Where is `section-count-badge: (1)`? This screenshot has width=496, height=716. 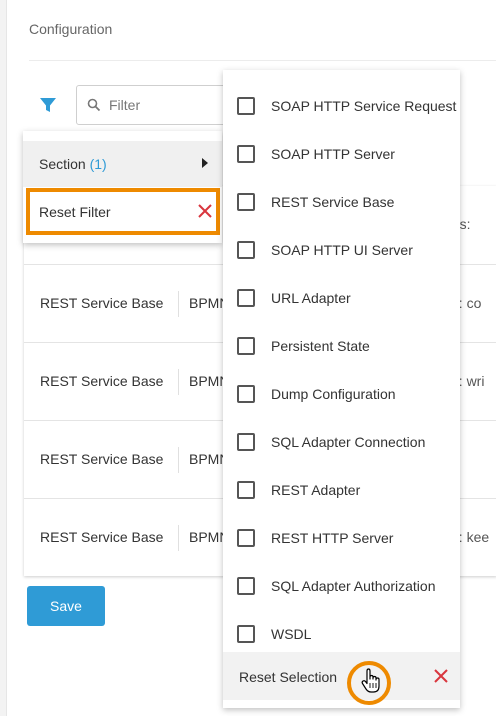
section-count-badge: (1) is located at coordinates (98, 164).